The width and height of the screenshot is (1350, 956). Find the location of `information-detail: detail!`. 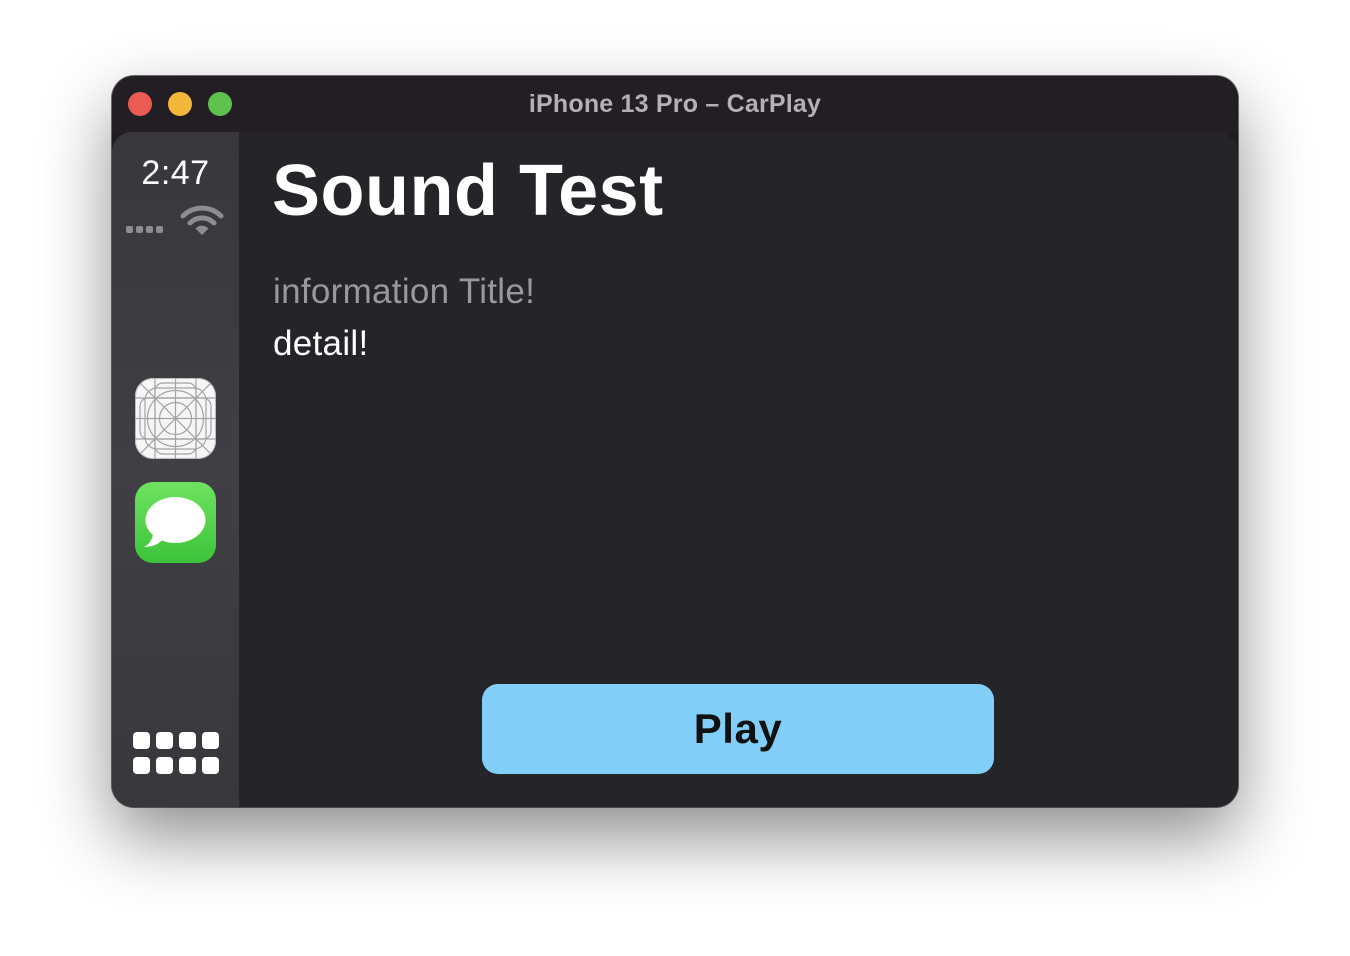

information-detail: detail! is located at coordinates (321, 343).